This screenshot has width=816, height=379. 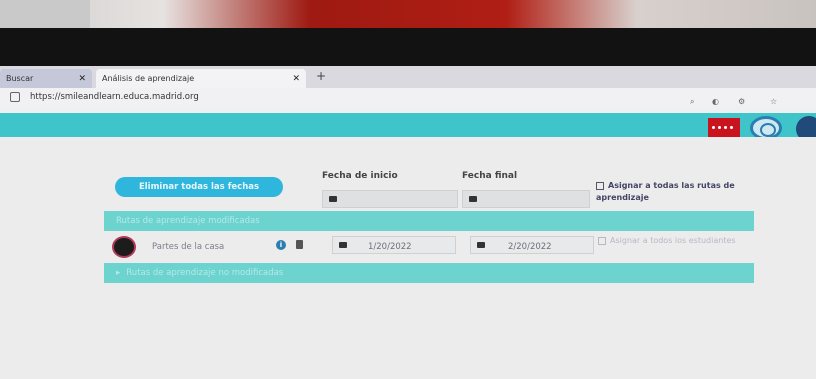 What do you see at coordinates (201, 78) in the screenshot?
I see `tab-analisis: Análisis de aprendizaje ✕` at bounding box center [201, 78].